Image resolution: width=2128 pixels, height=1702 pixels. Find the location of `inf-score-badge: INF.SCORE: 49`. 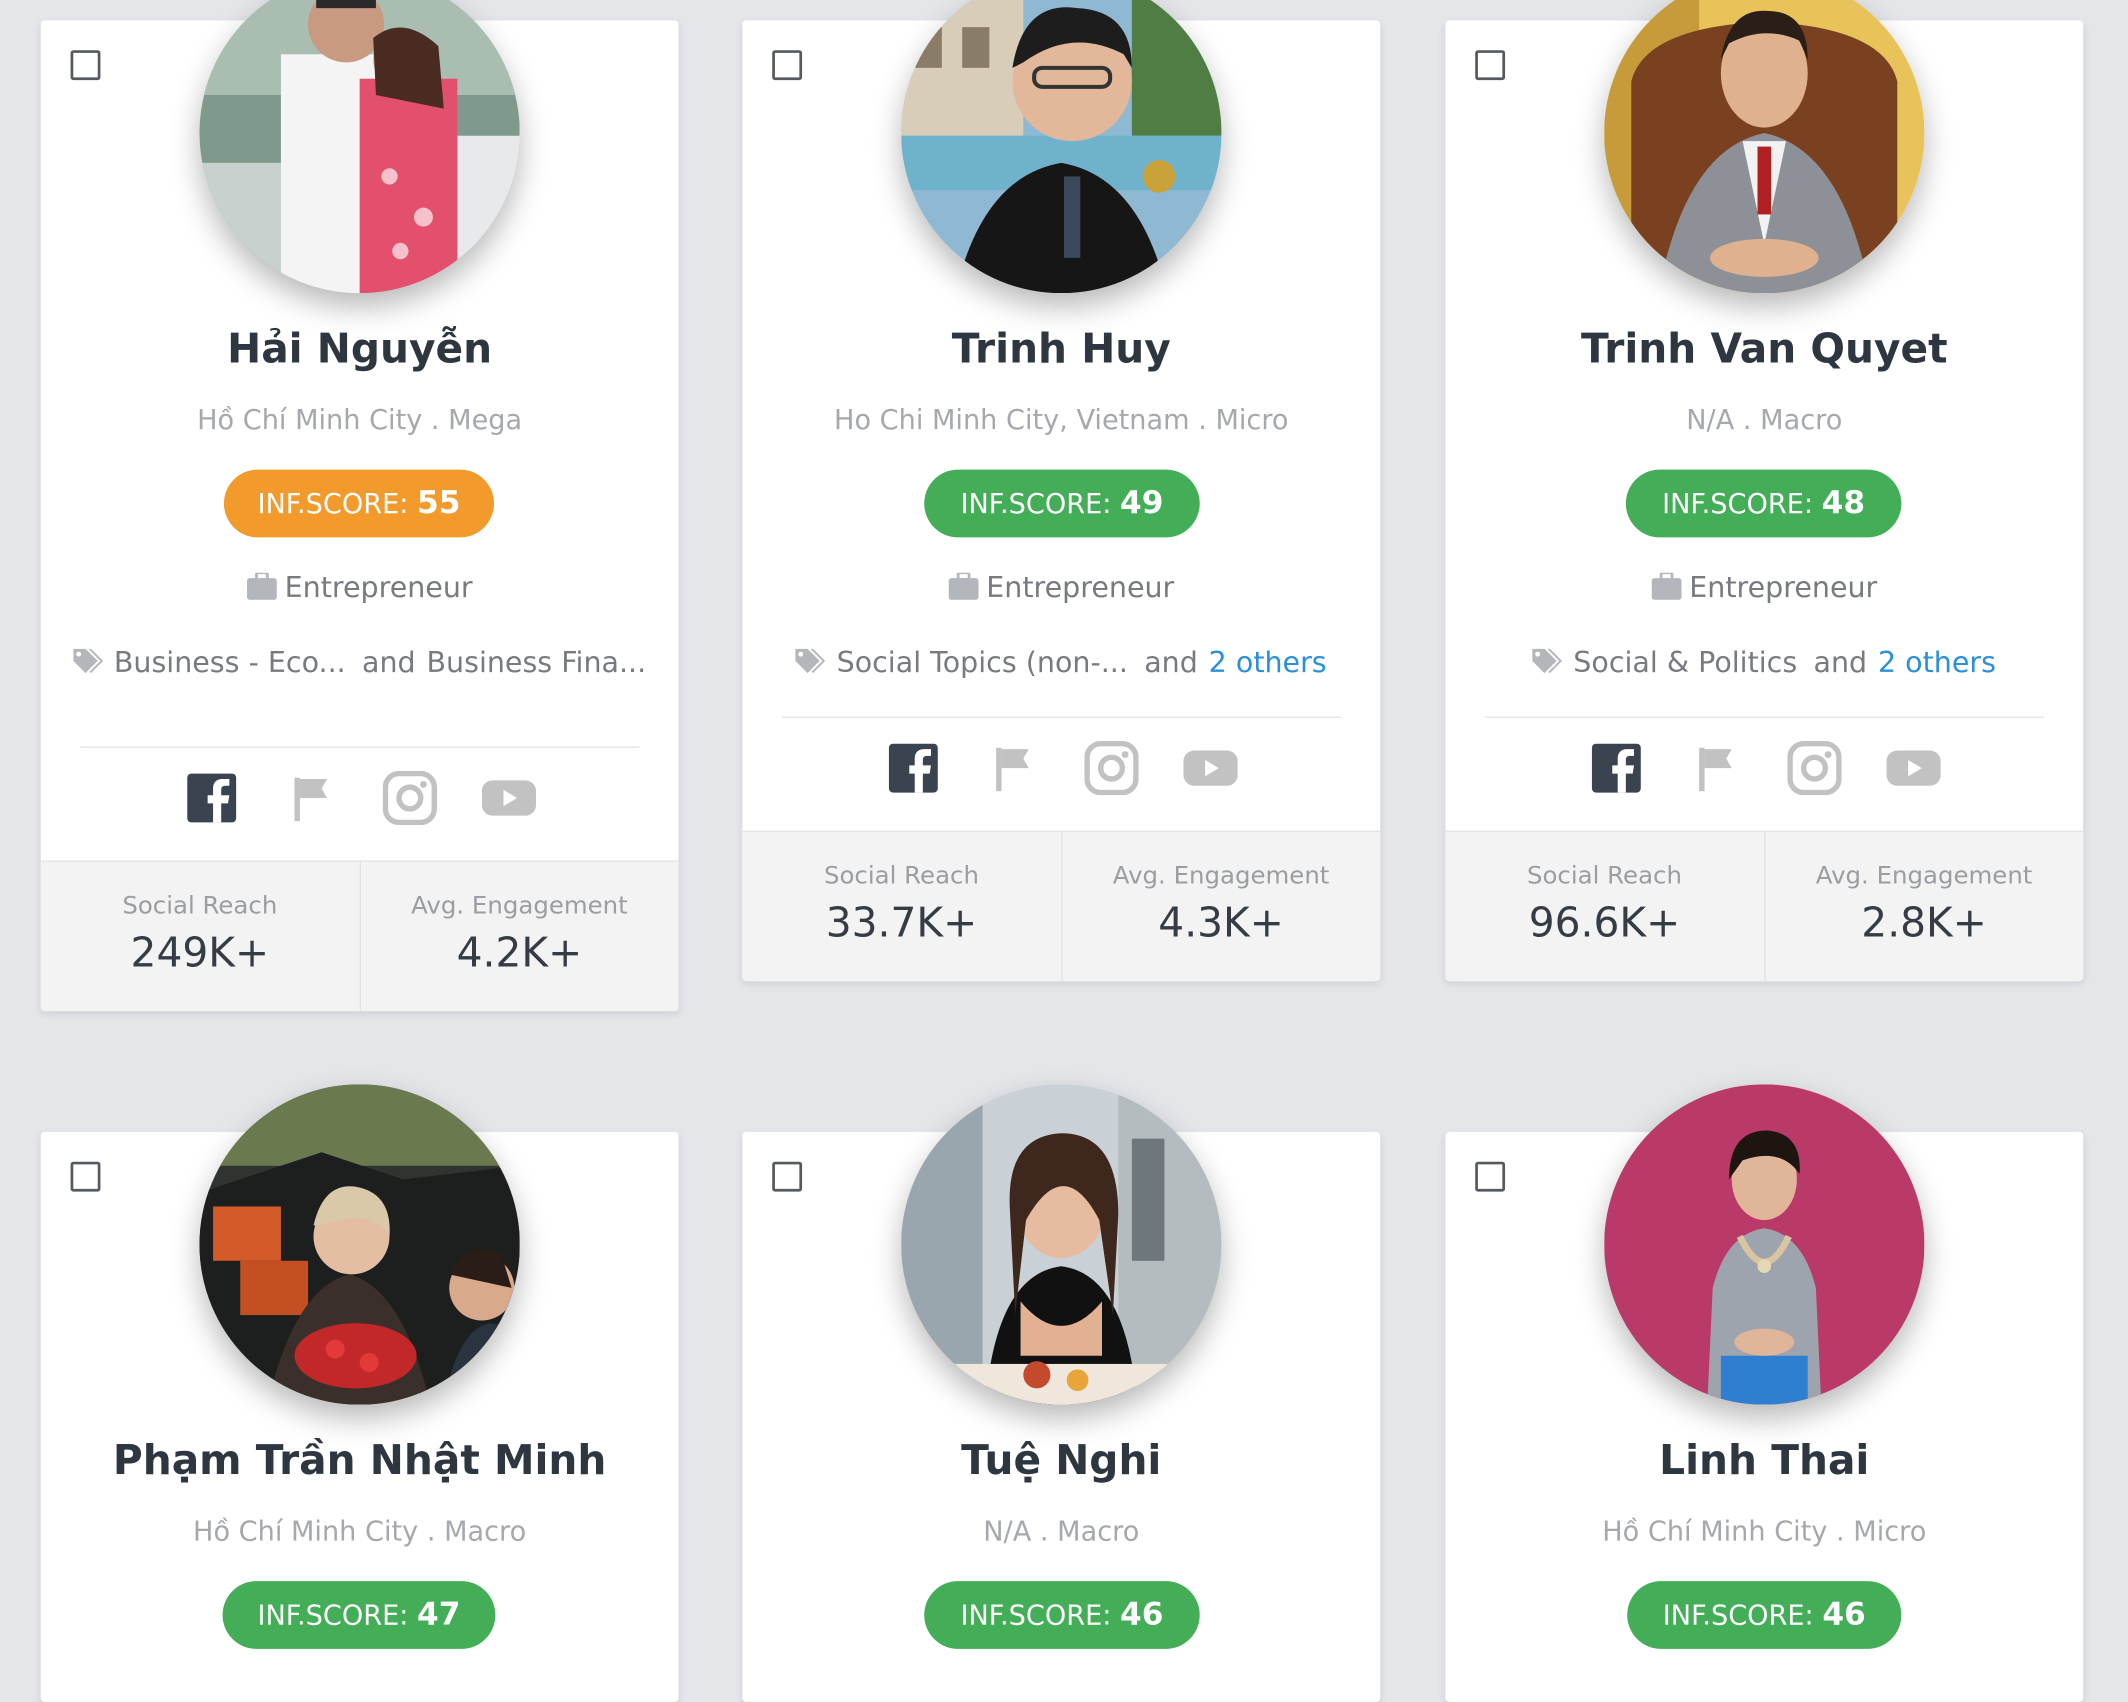

inf-score-badge: INF.SCORE: 49 is located at coordinates (1062, 503).